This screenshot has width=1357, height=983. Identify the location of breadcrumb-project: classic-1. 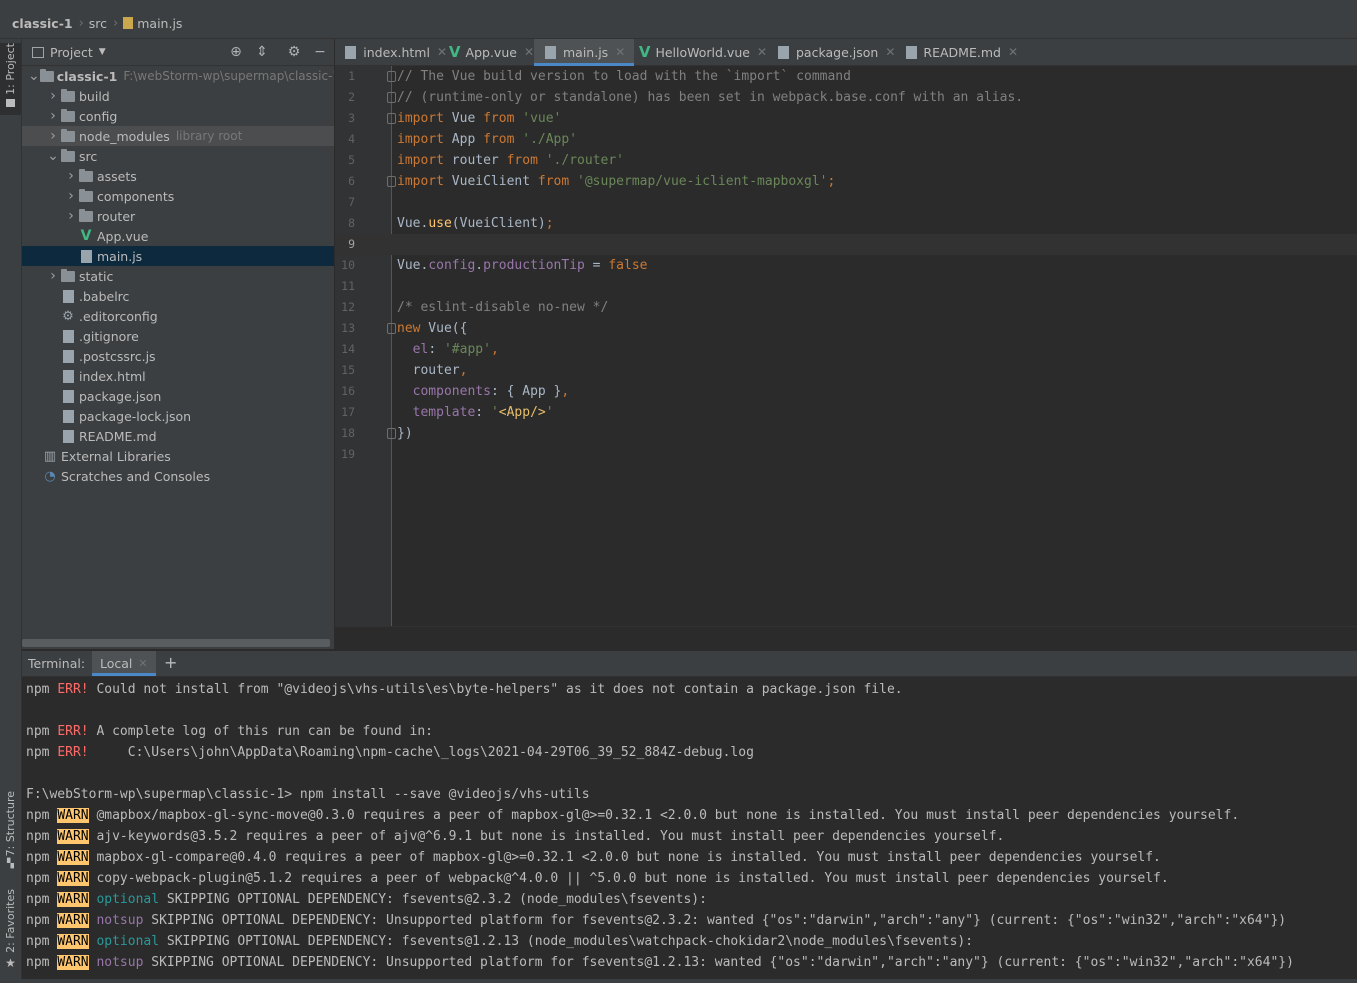
(42, 23).